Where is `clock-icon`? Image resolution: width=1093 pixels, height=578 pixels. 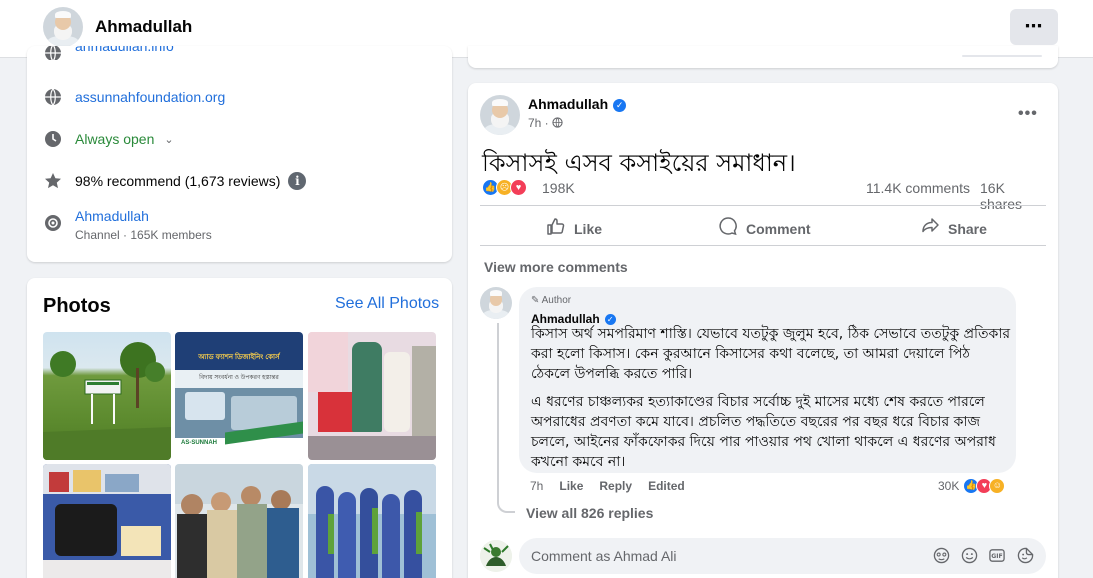
clock-icon is located at coordinates (53, 139).